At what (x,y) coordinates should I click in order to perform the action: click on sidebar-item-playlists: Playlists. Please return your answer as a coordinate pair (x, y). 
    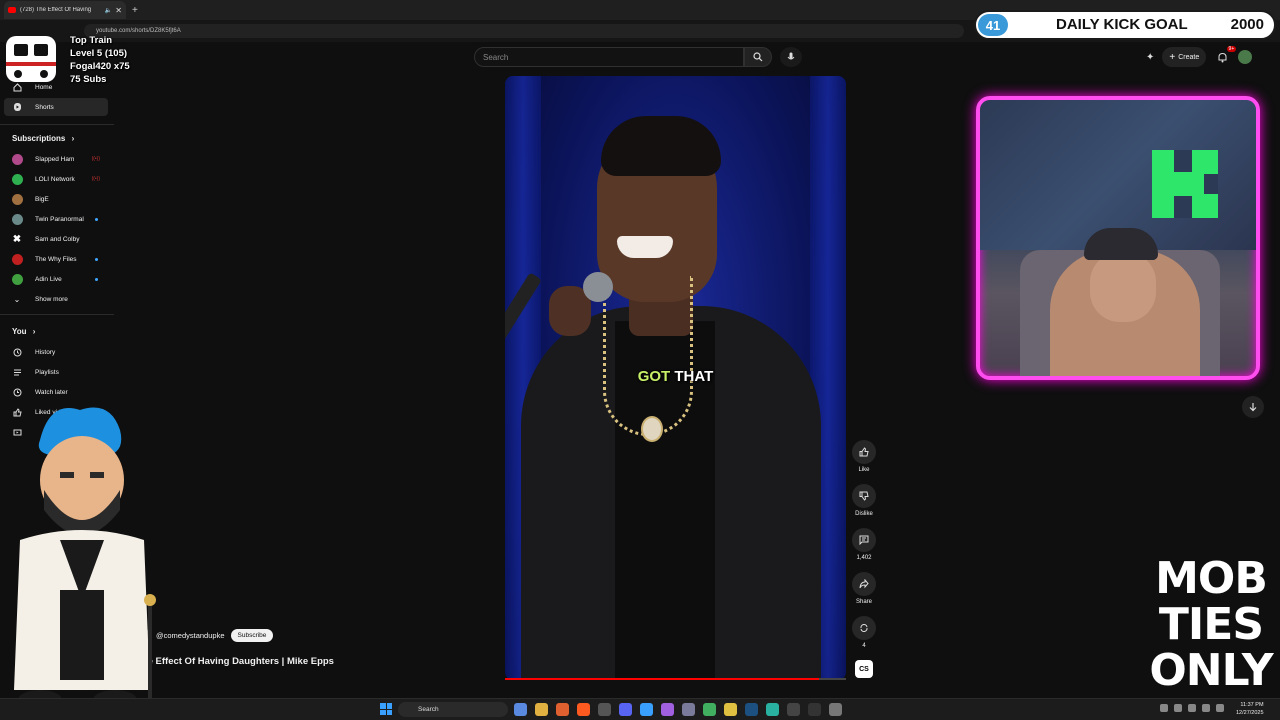
    Looking at the image, I should click on (55, 372).